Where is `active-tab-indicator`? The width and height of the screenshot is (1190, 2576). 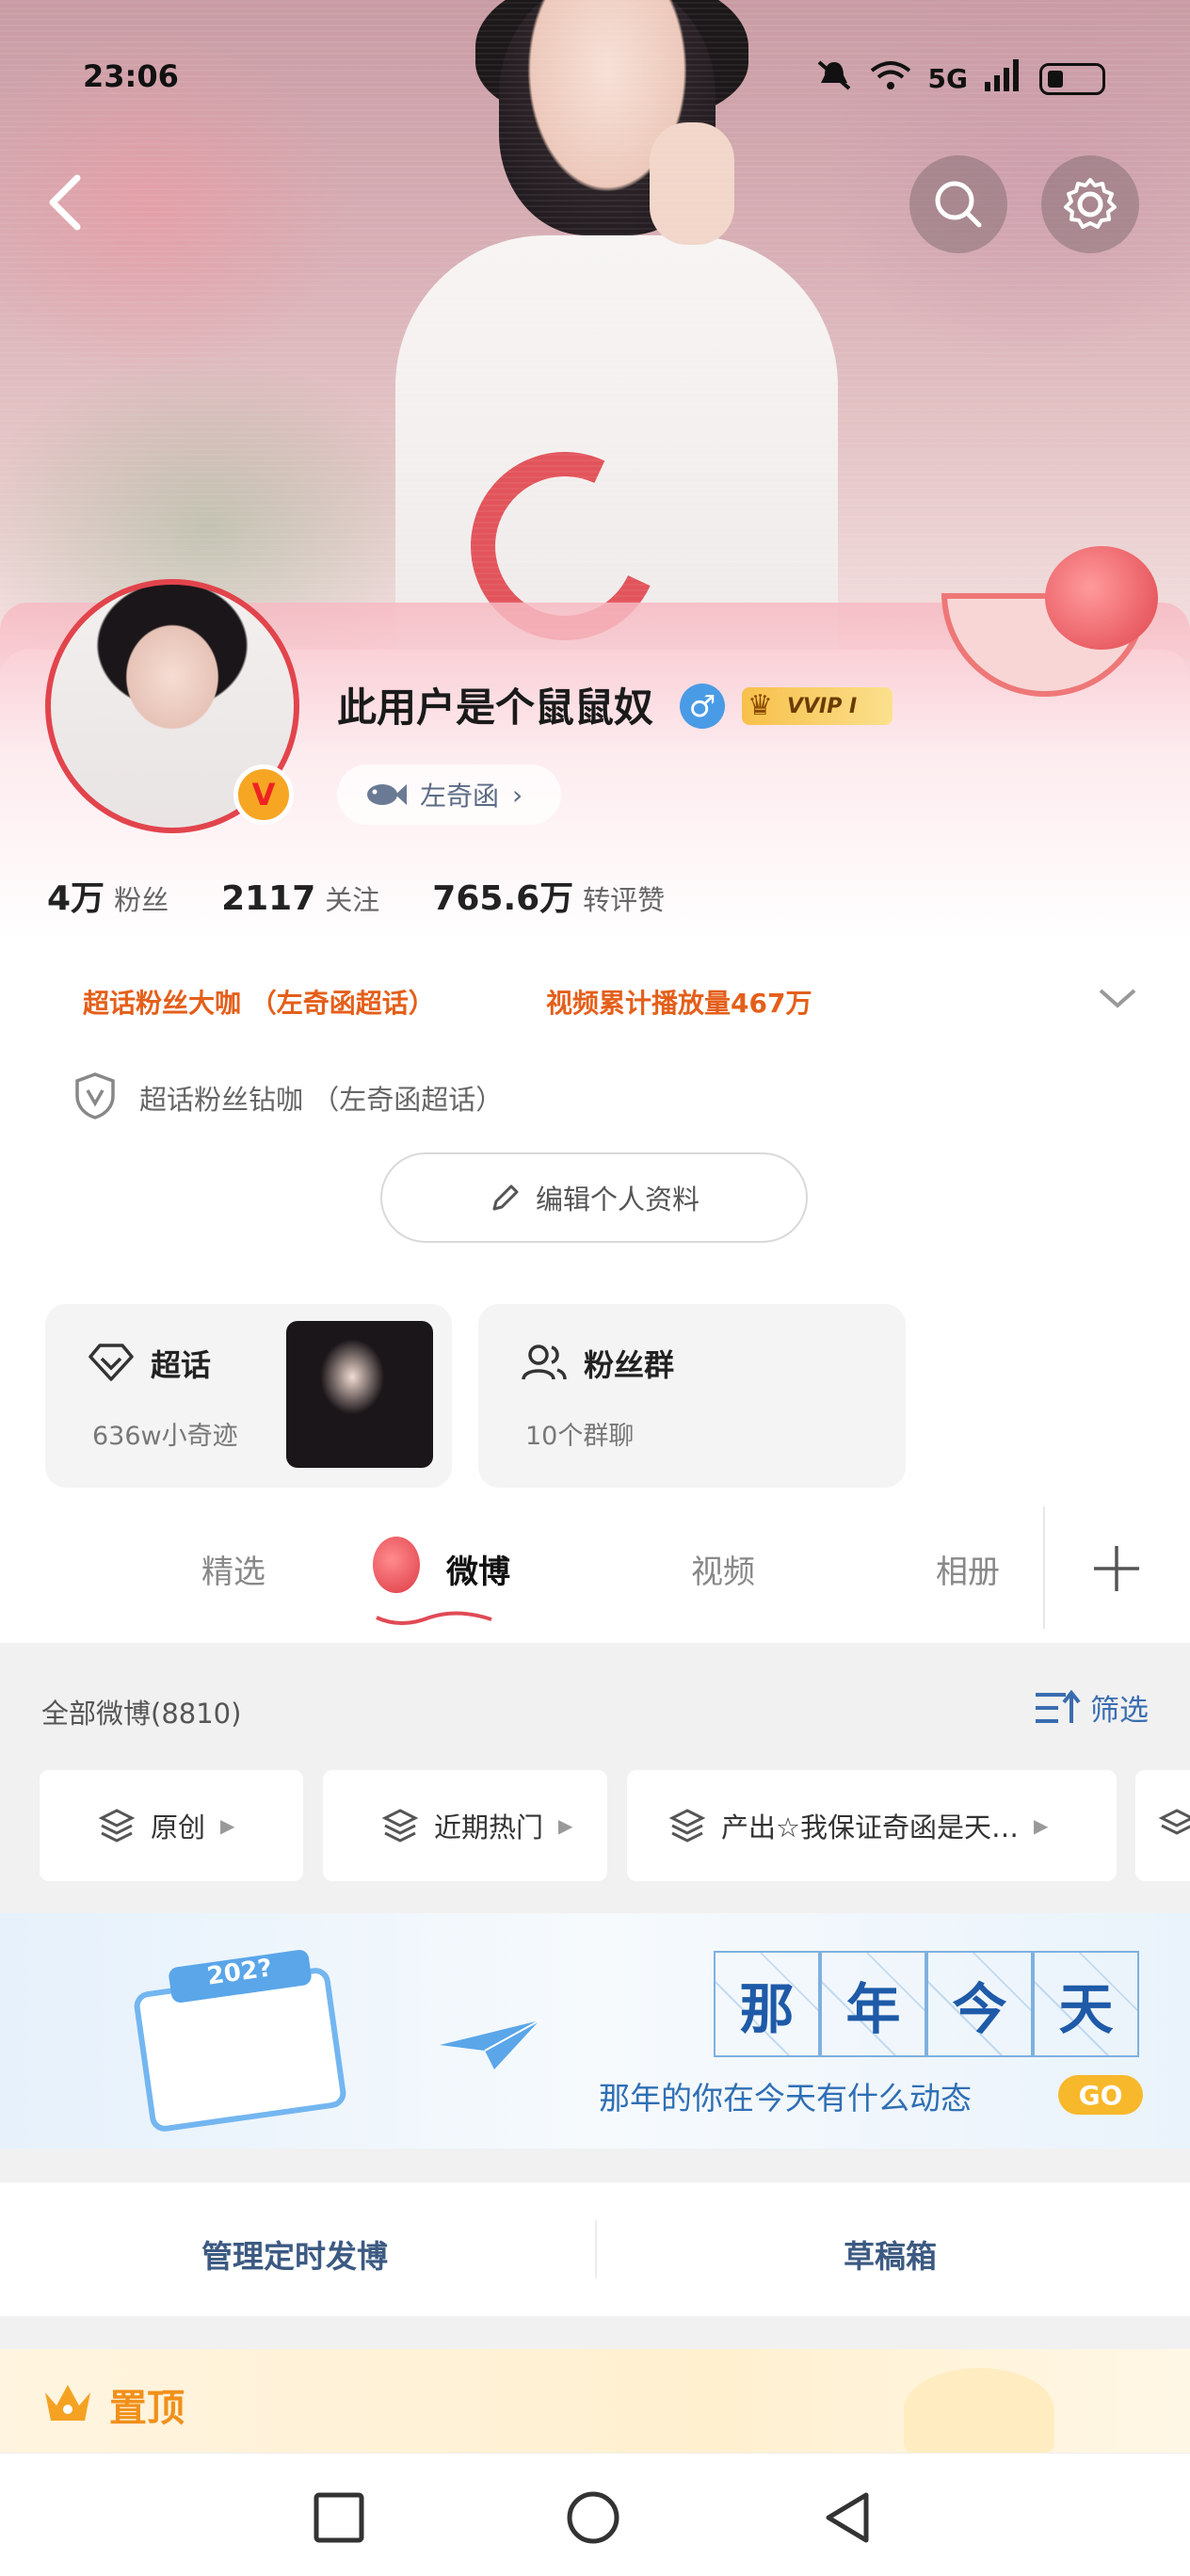
active-tab-indicator is located at coordinates (434, 1618).